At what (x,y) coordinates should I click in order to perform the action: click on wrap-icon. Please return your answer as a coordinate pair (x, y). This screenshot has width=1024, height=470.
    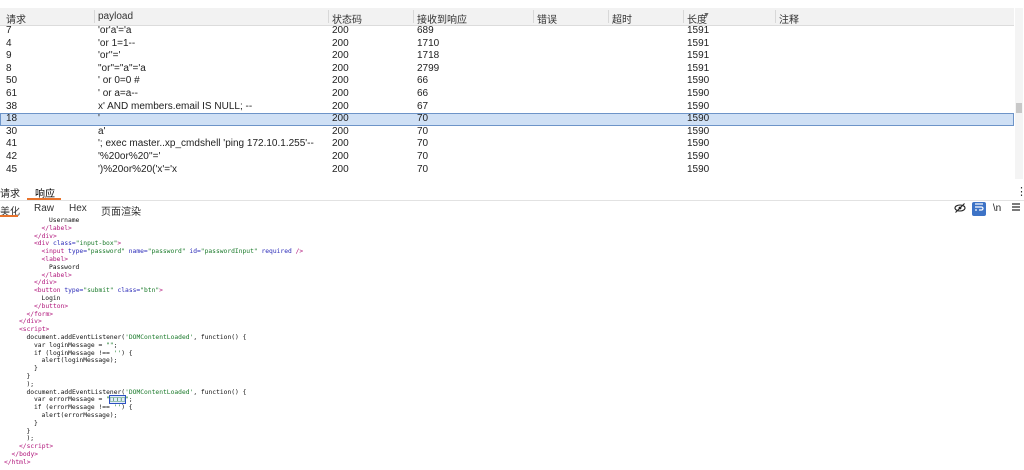
    Looking at the image, I should click on (979, 209).